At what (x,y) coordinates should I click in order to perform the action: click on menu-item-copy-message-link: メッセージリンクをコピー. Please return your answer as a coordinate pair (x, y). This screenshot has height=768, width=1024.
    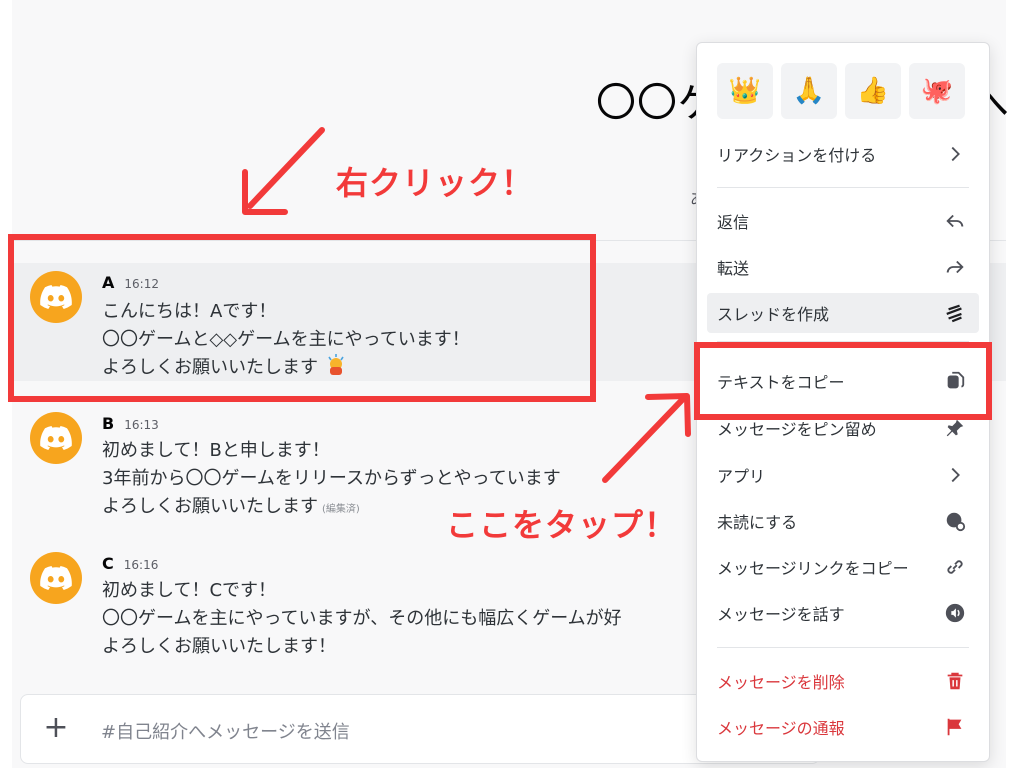
    Looking at the image, I should click on (843, 567).